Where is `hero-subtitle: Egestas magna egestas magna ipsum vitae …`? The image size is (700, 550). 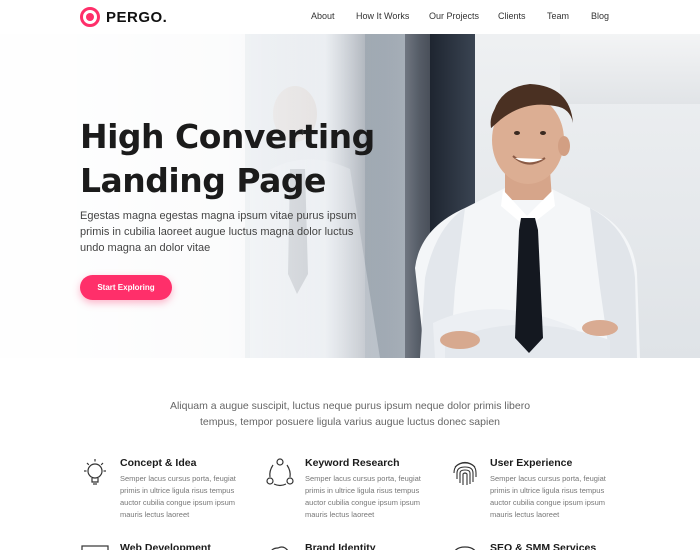 hero-subtitle: Egestas magna egestas magna ipsum vitae … is located at coordinates (218, 232).